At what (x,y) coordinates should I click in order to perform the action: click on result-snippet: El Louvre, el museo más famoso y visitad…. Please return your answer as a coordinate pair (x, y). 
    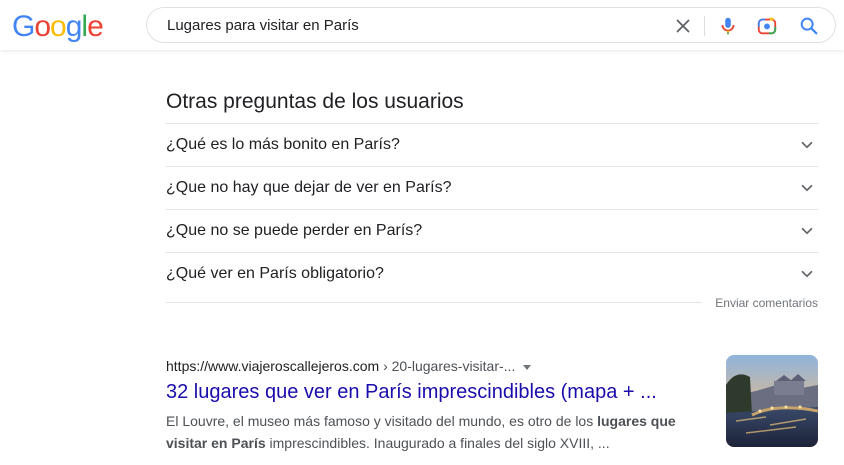
    Looking at the image, I should click on (431, 432).